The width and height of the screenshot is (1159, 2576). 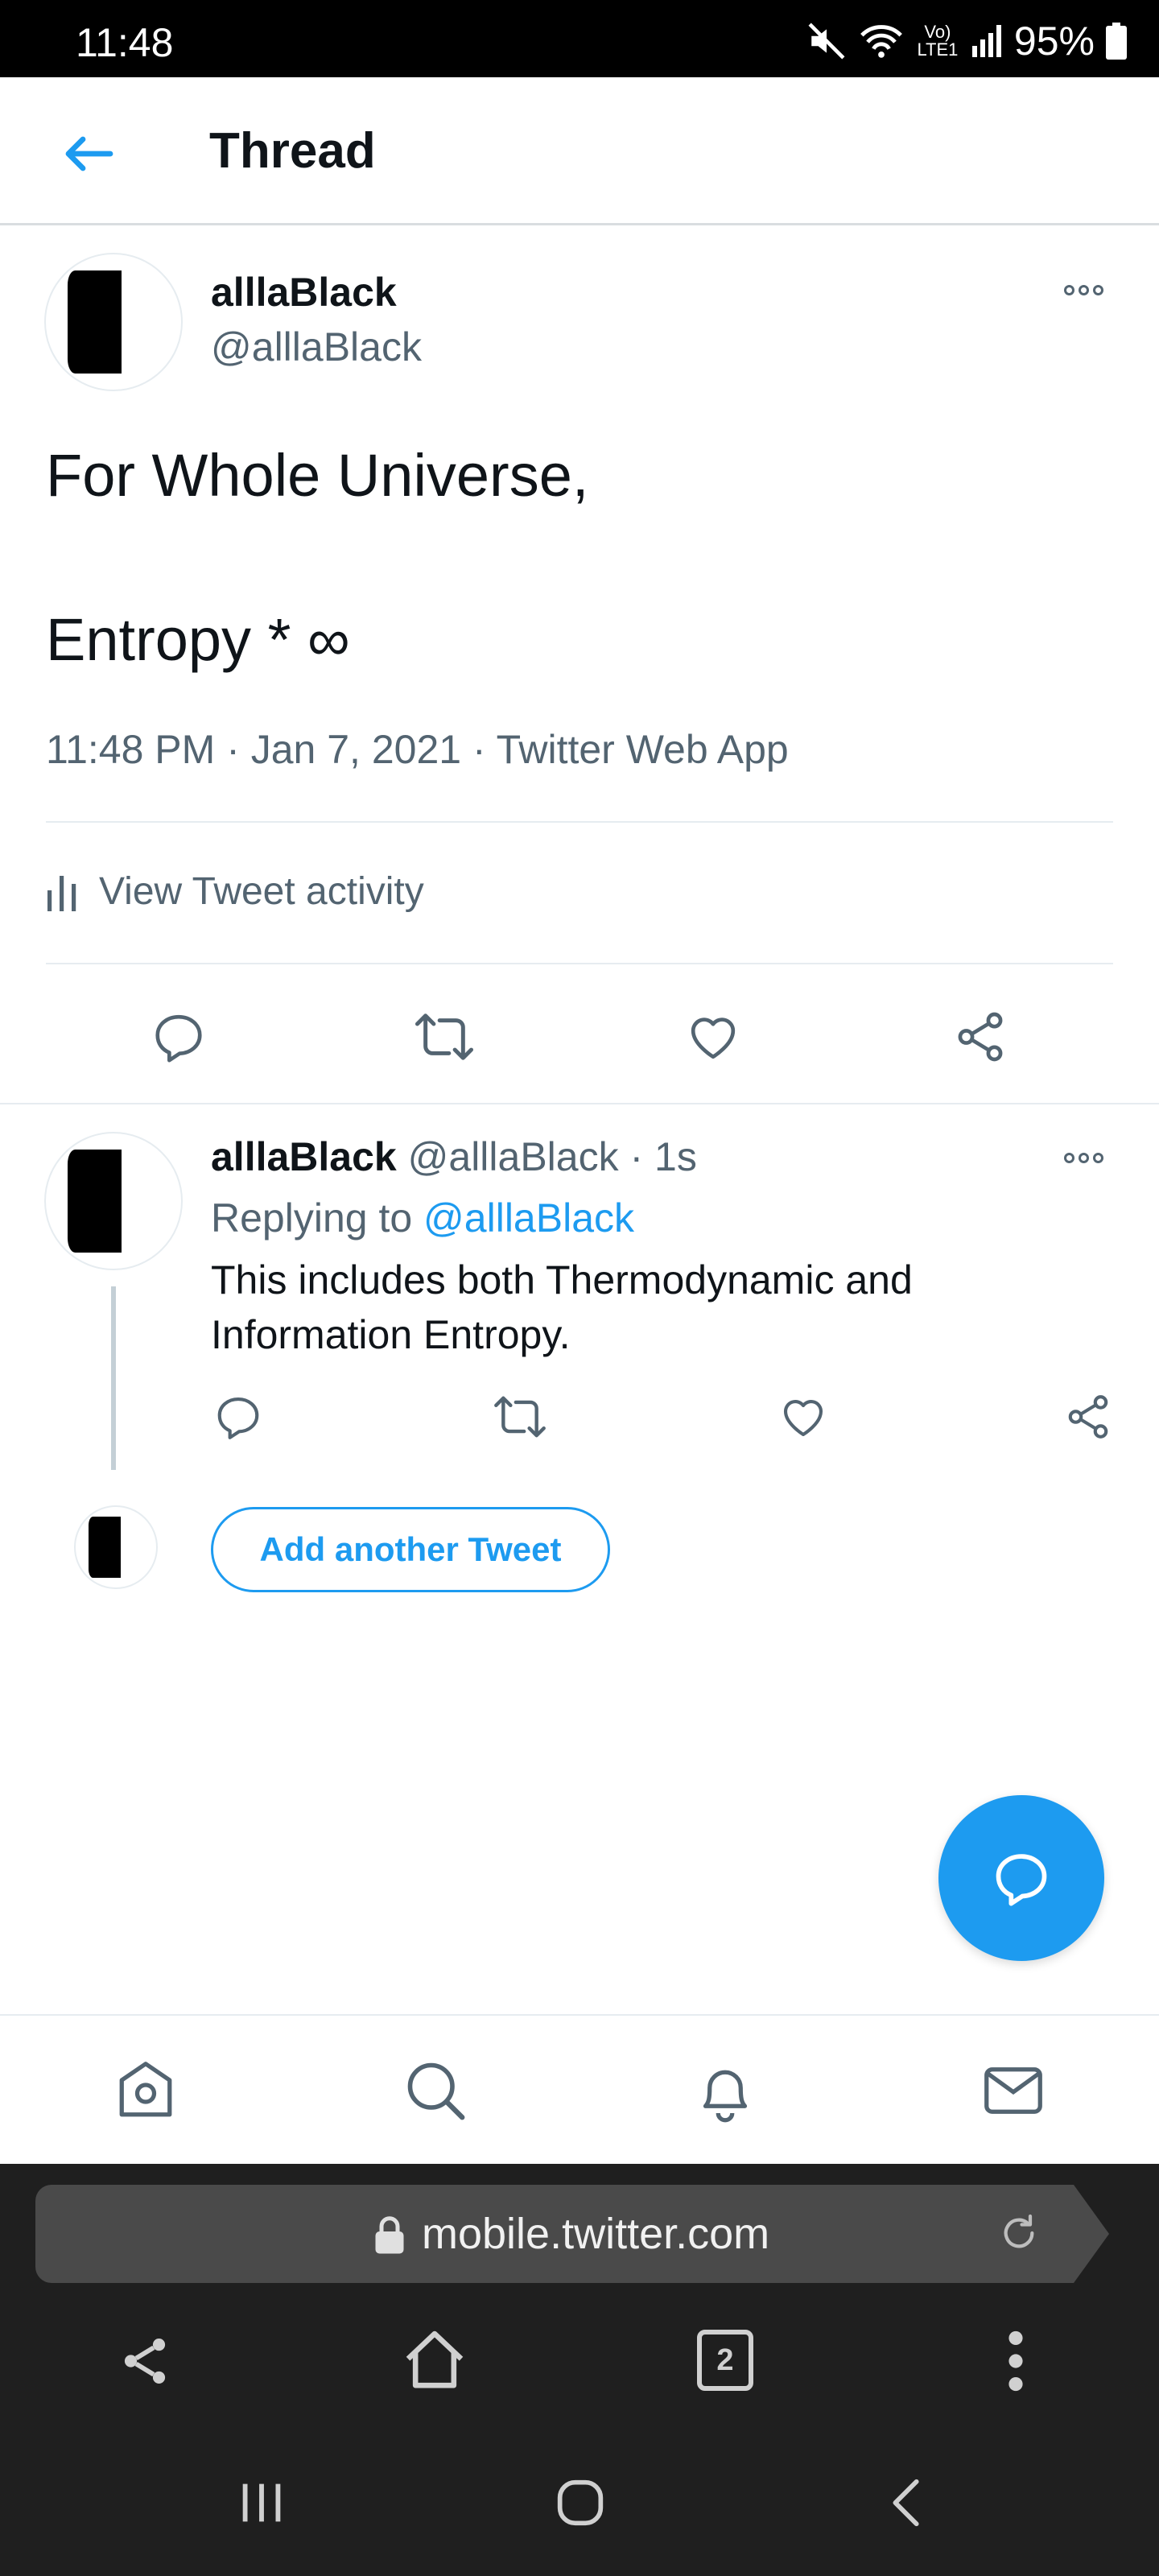 I want to click on home-circle-icon, so click(x=580, y=2502).